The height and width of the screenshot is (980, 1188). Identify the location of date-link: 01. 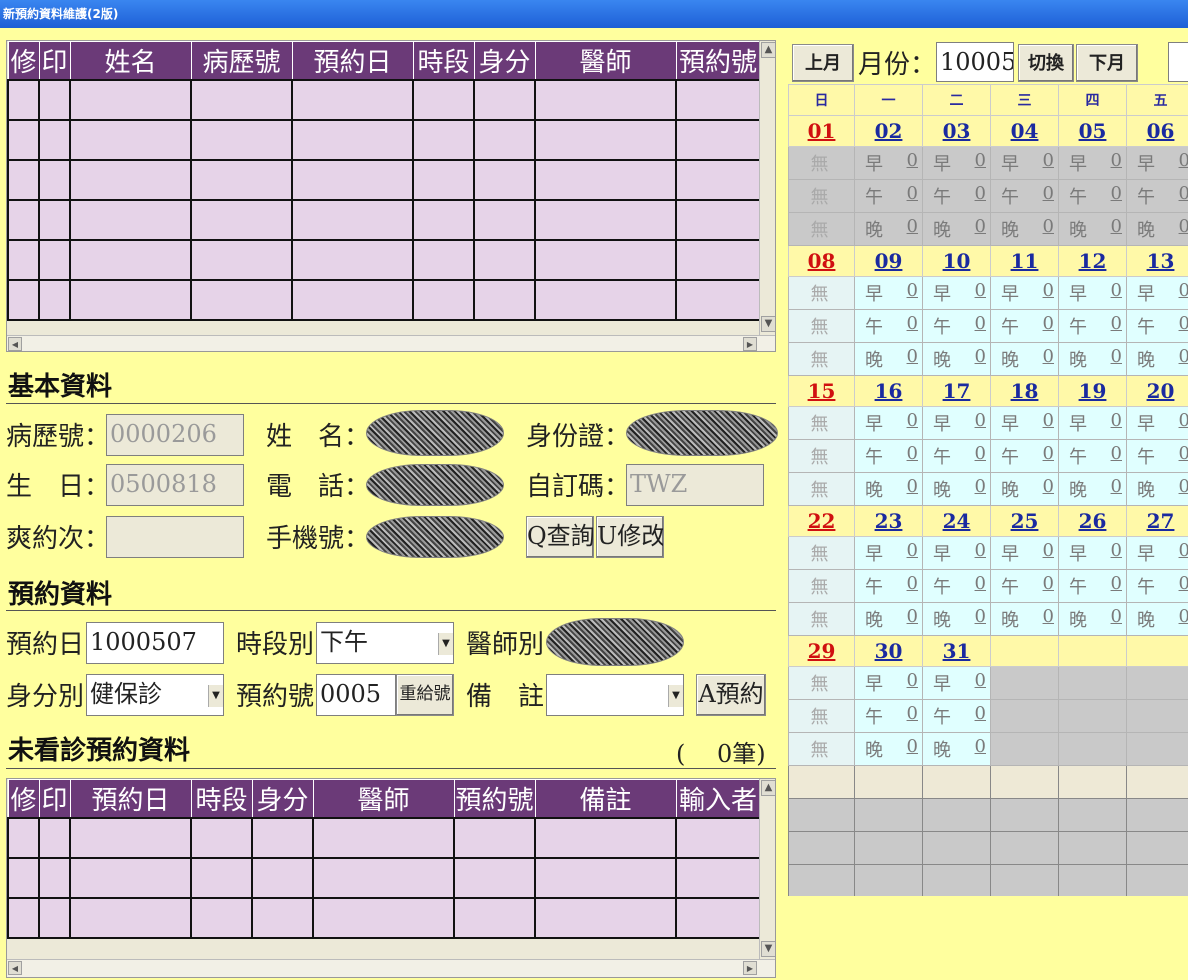
(822, 131).